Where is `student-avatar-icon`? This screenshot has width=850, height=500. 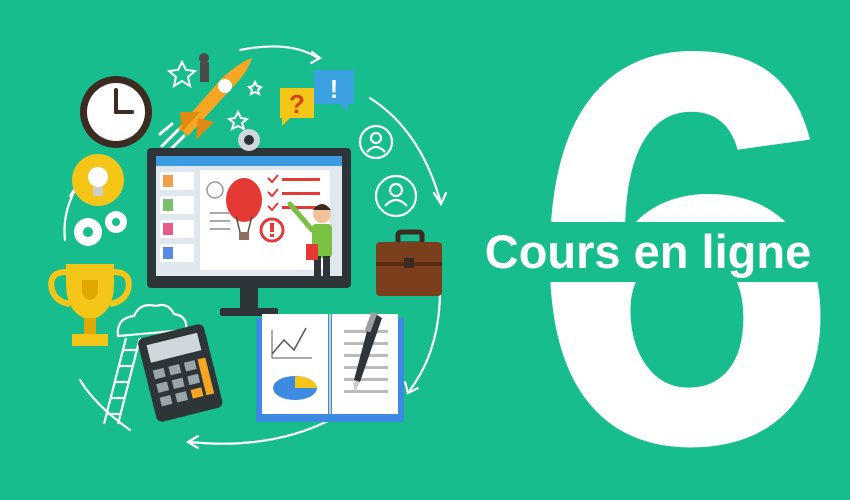 student-avatar-icon is located at coordinates (388, 171).